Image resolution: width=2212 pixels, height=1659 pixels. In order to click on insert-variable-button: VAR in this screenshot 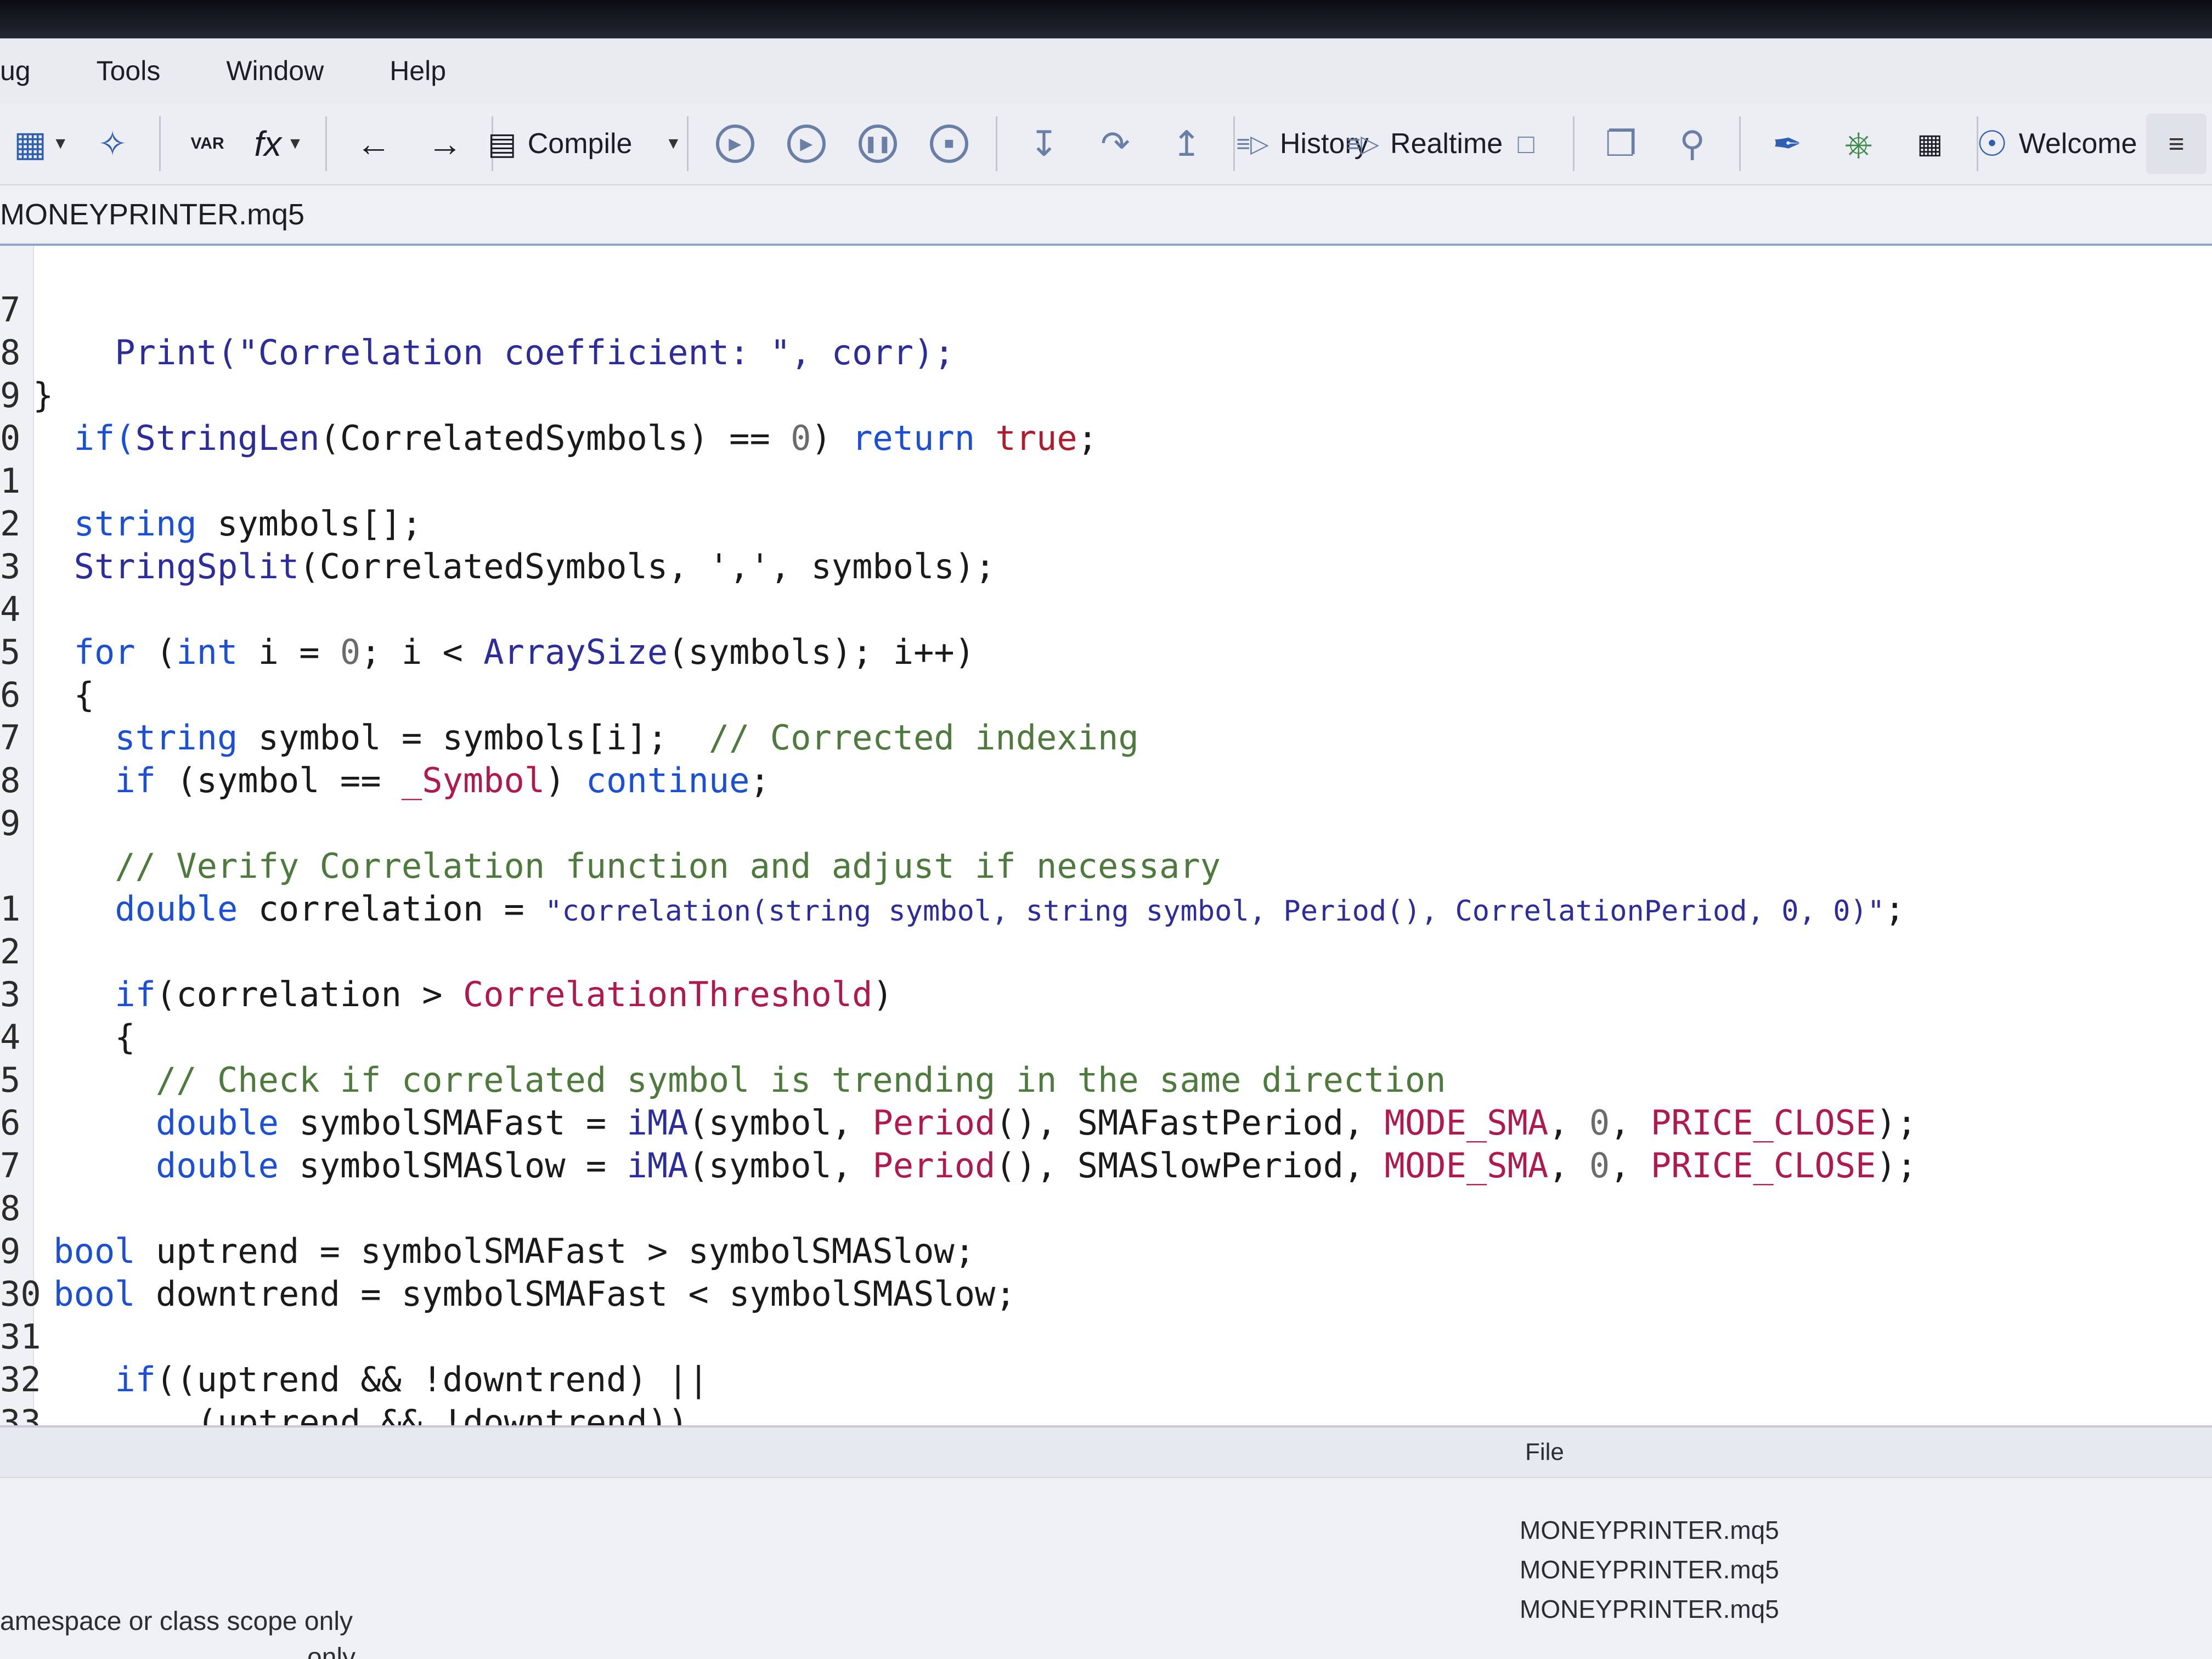, I will do `click(207, 144)`.